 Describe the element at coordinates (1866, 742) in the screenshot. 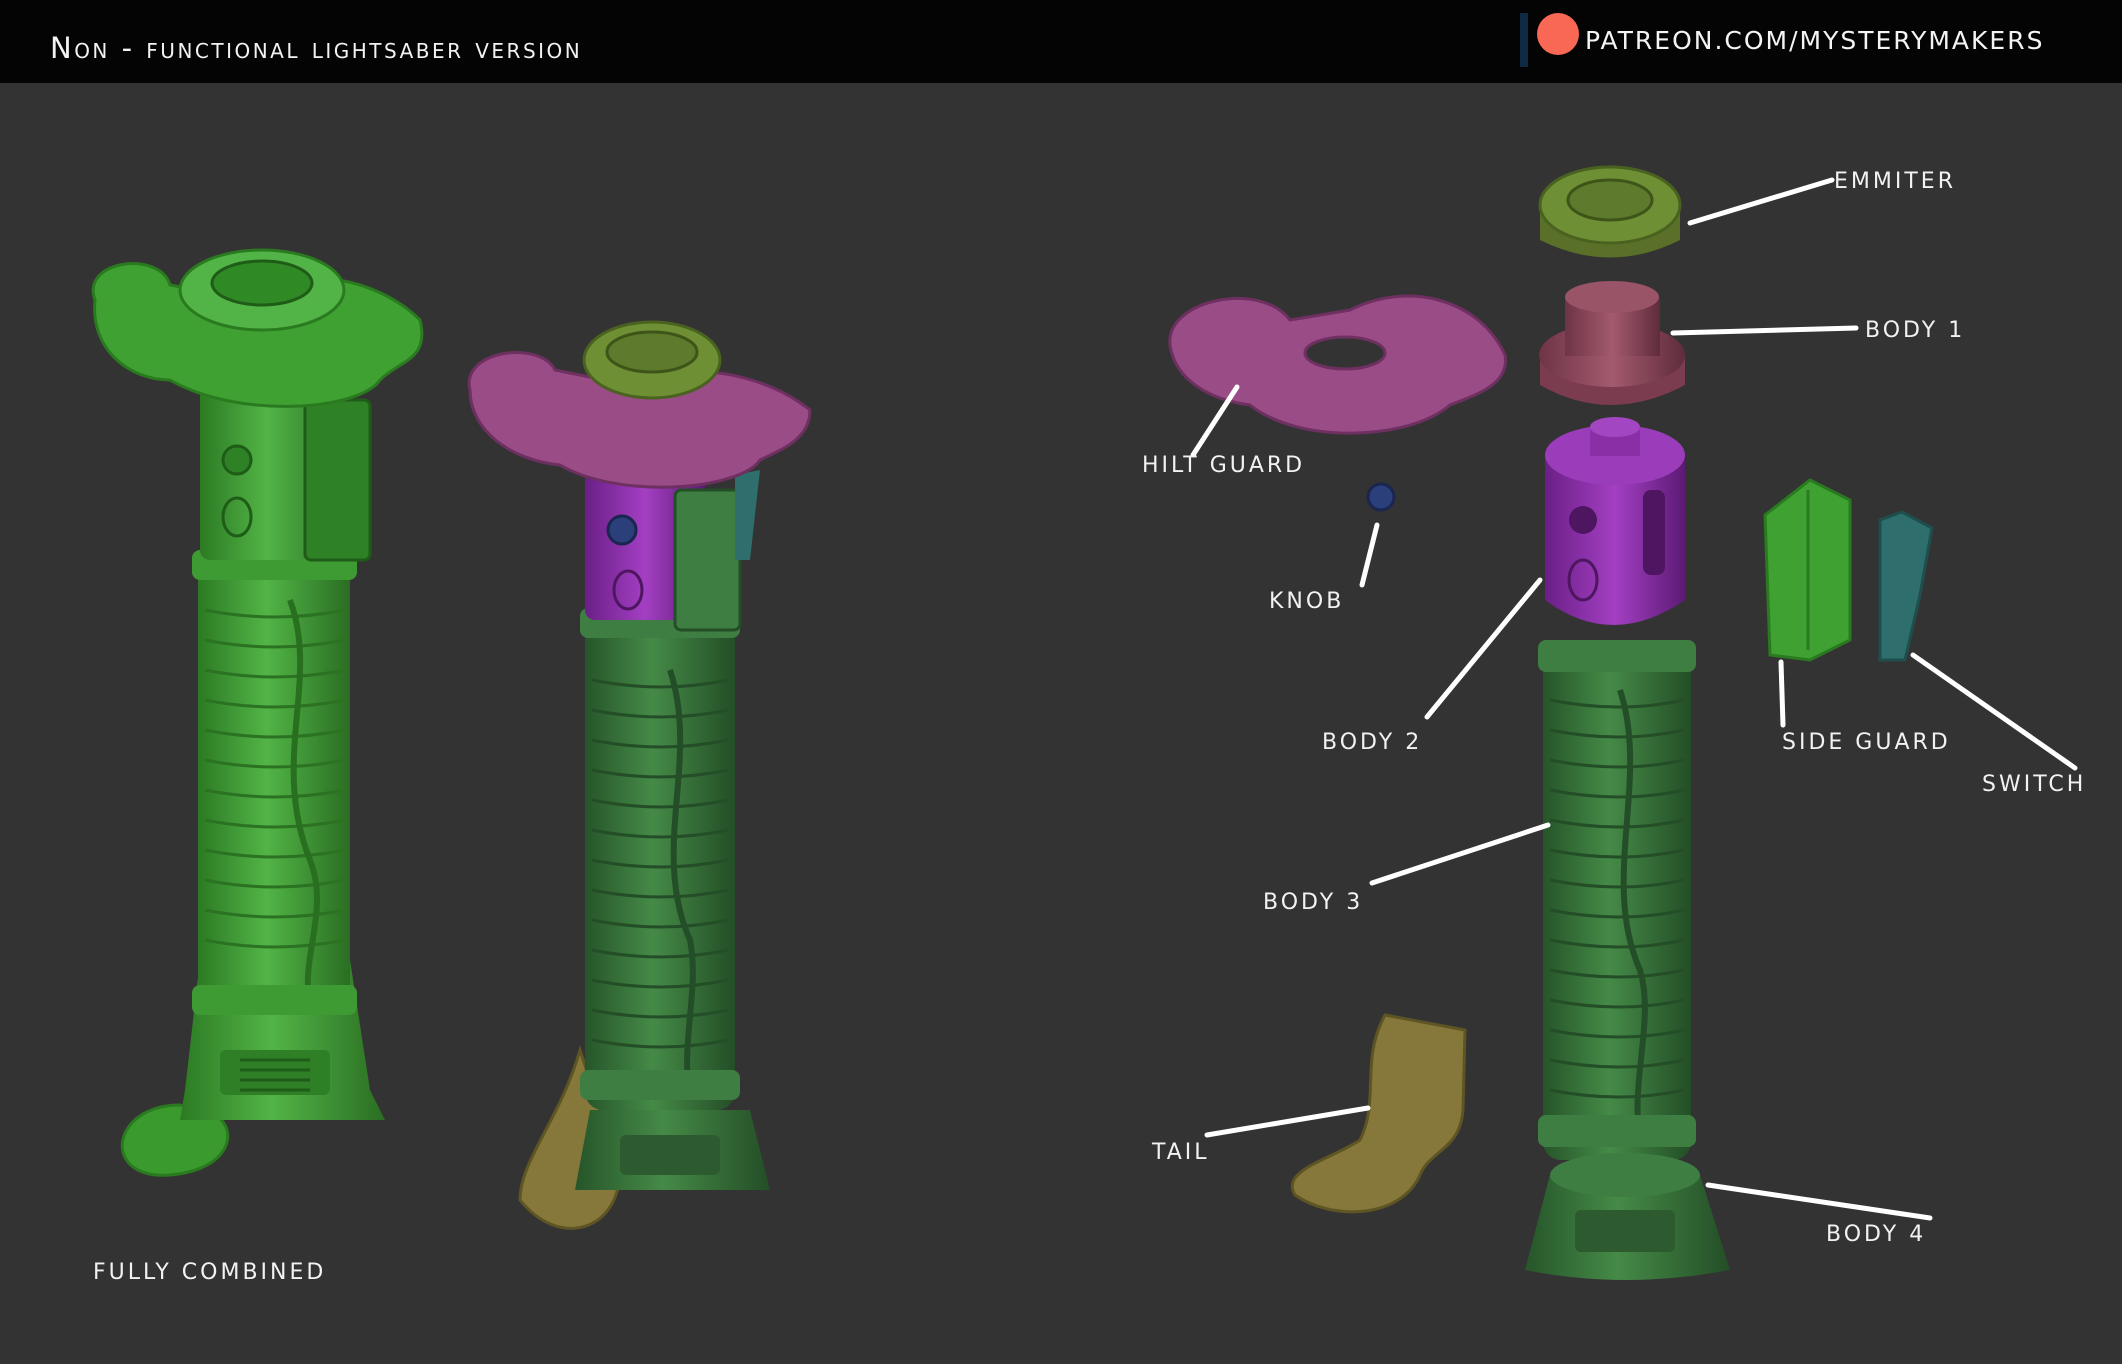

I see `label-side-guard: SIDE GUARD` at that location.